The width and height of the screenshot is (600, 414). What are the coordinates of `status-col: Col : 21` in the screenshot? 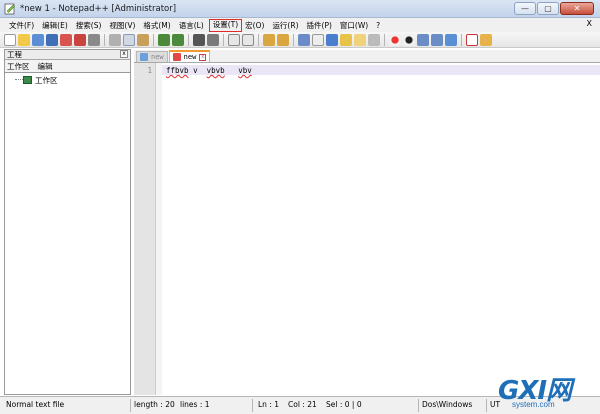 It's located at (302, 404).